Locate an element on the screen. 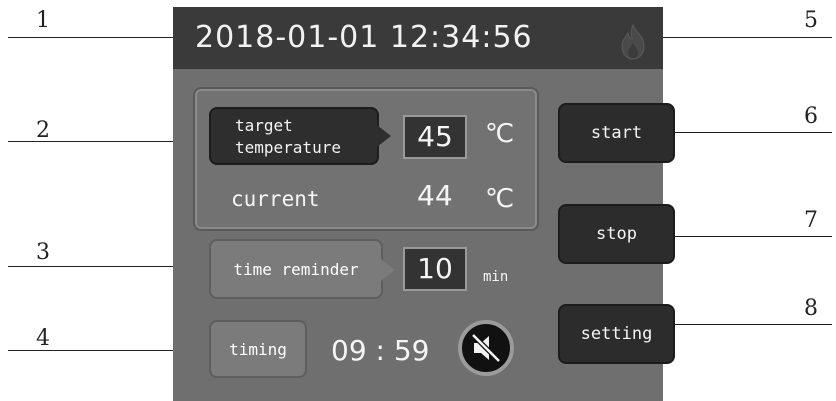 The width and height of the screenshot is (836, 401). current-temperature-unit: ℃ is located at coordinates (500, 199).